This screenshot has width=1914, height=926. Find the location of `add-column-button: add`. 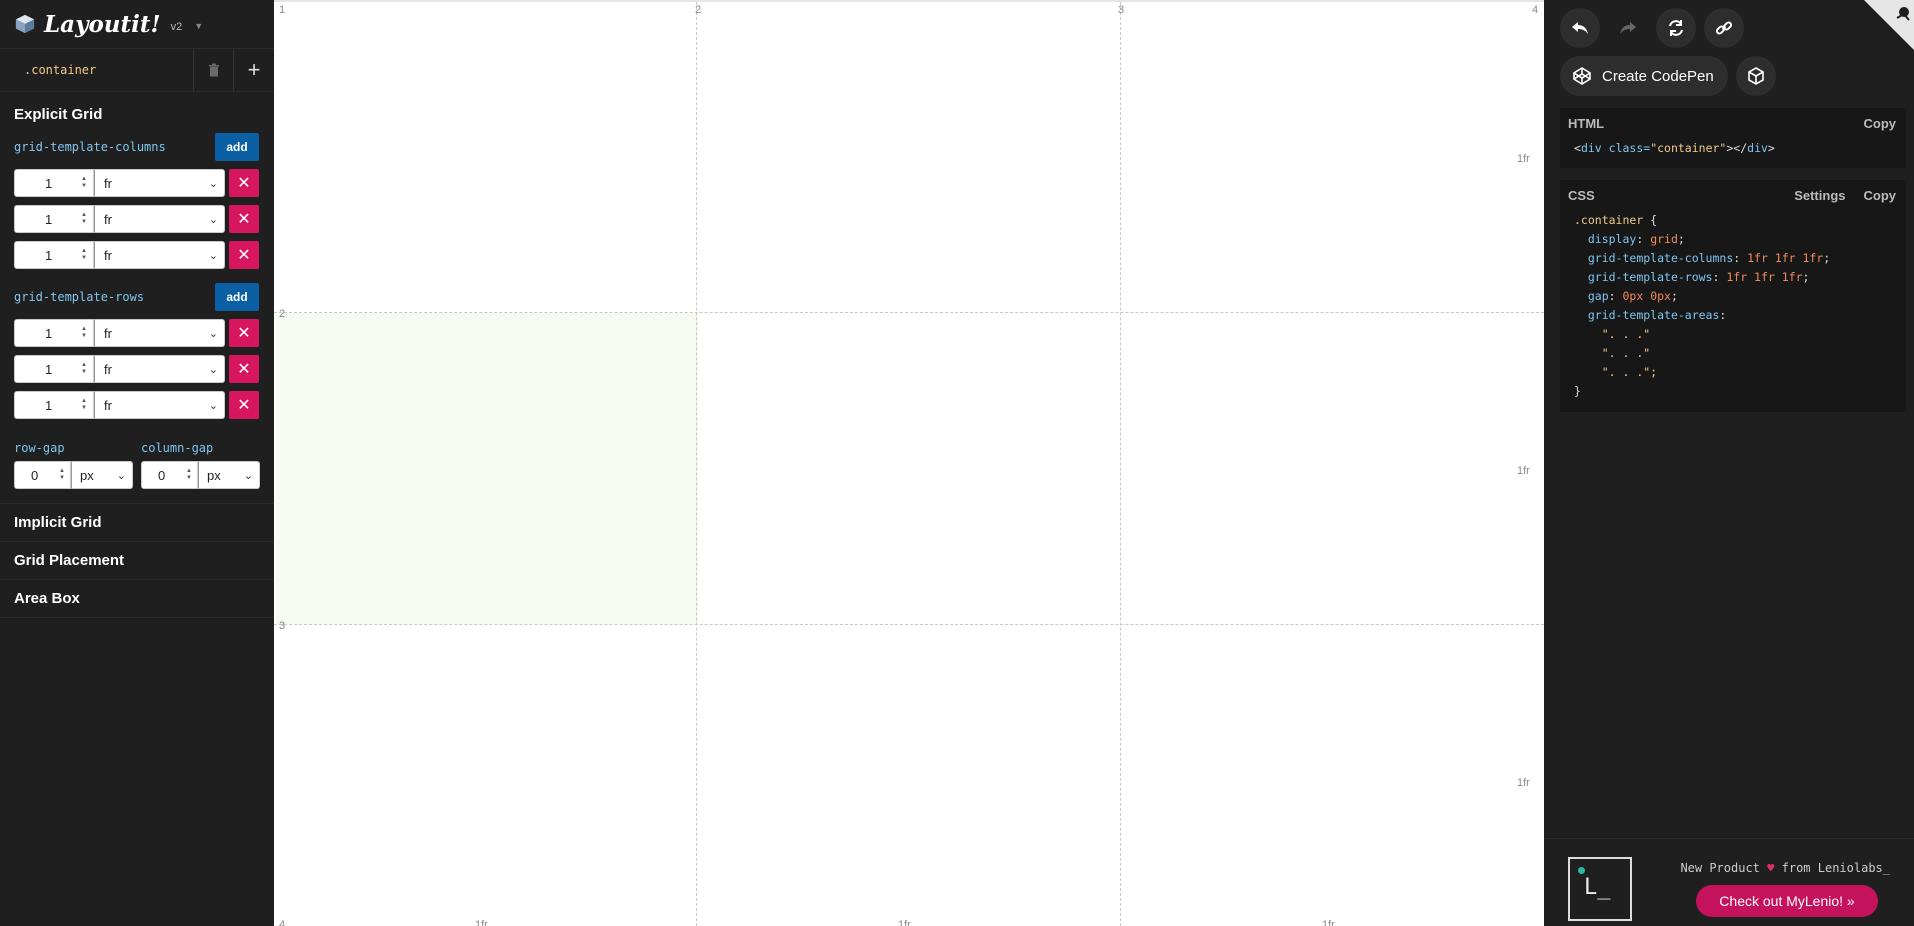

add-column-button: add is located at coordinates (237, 147).